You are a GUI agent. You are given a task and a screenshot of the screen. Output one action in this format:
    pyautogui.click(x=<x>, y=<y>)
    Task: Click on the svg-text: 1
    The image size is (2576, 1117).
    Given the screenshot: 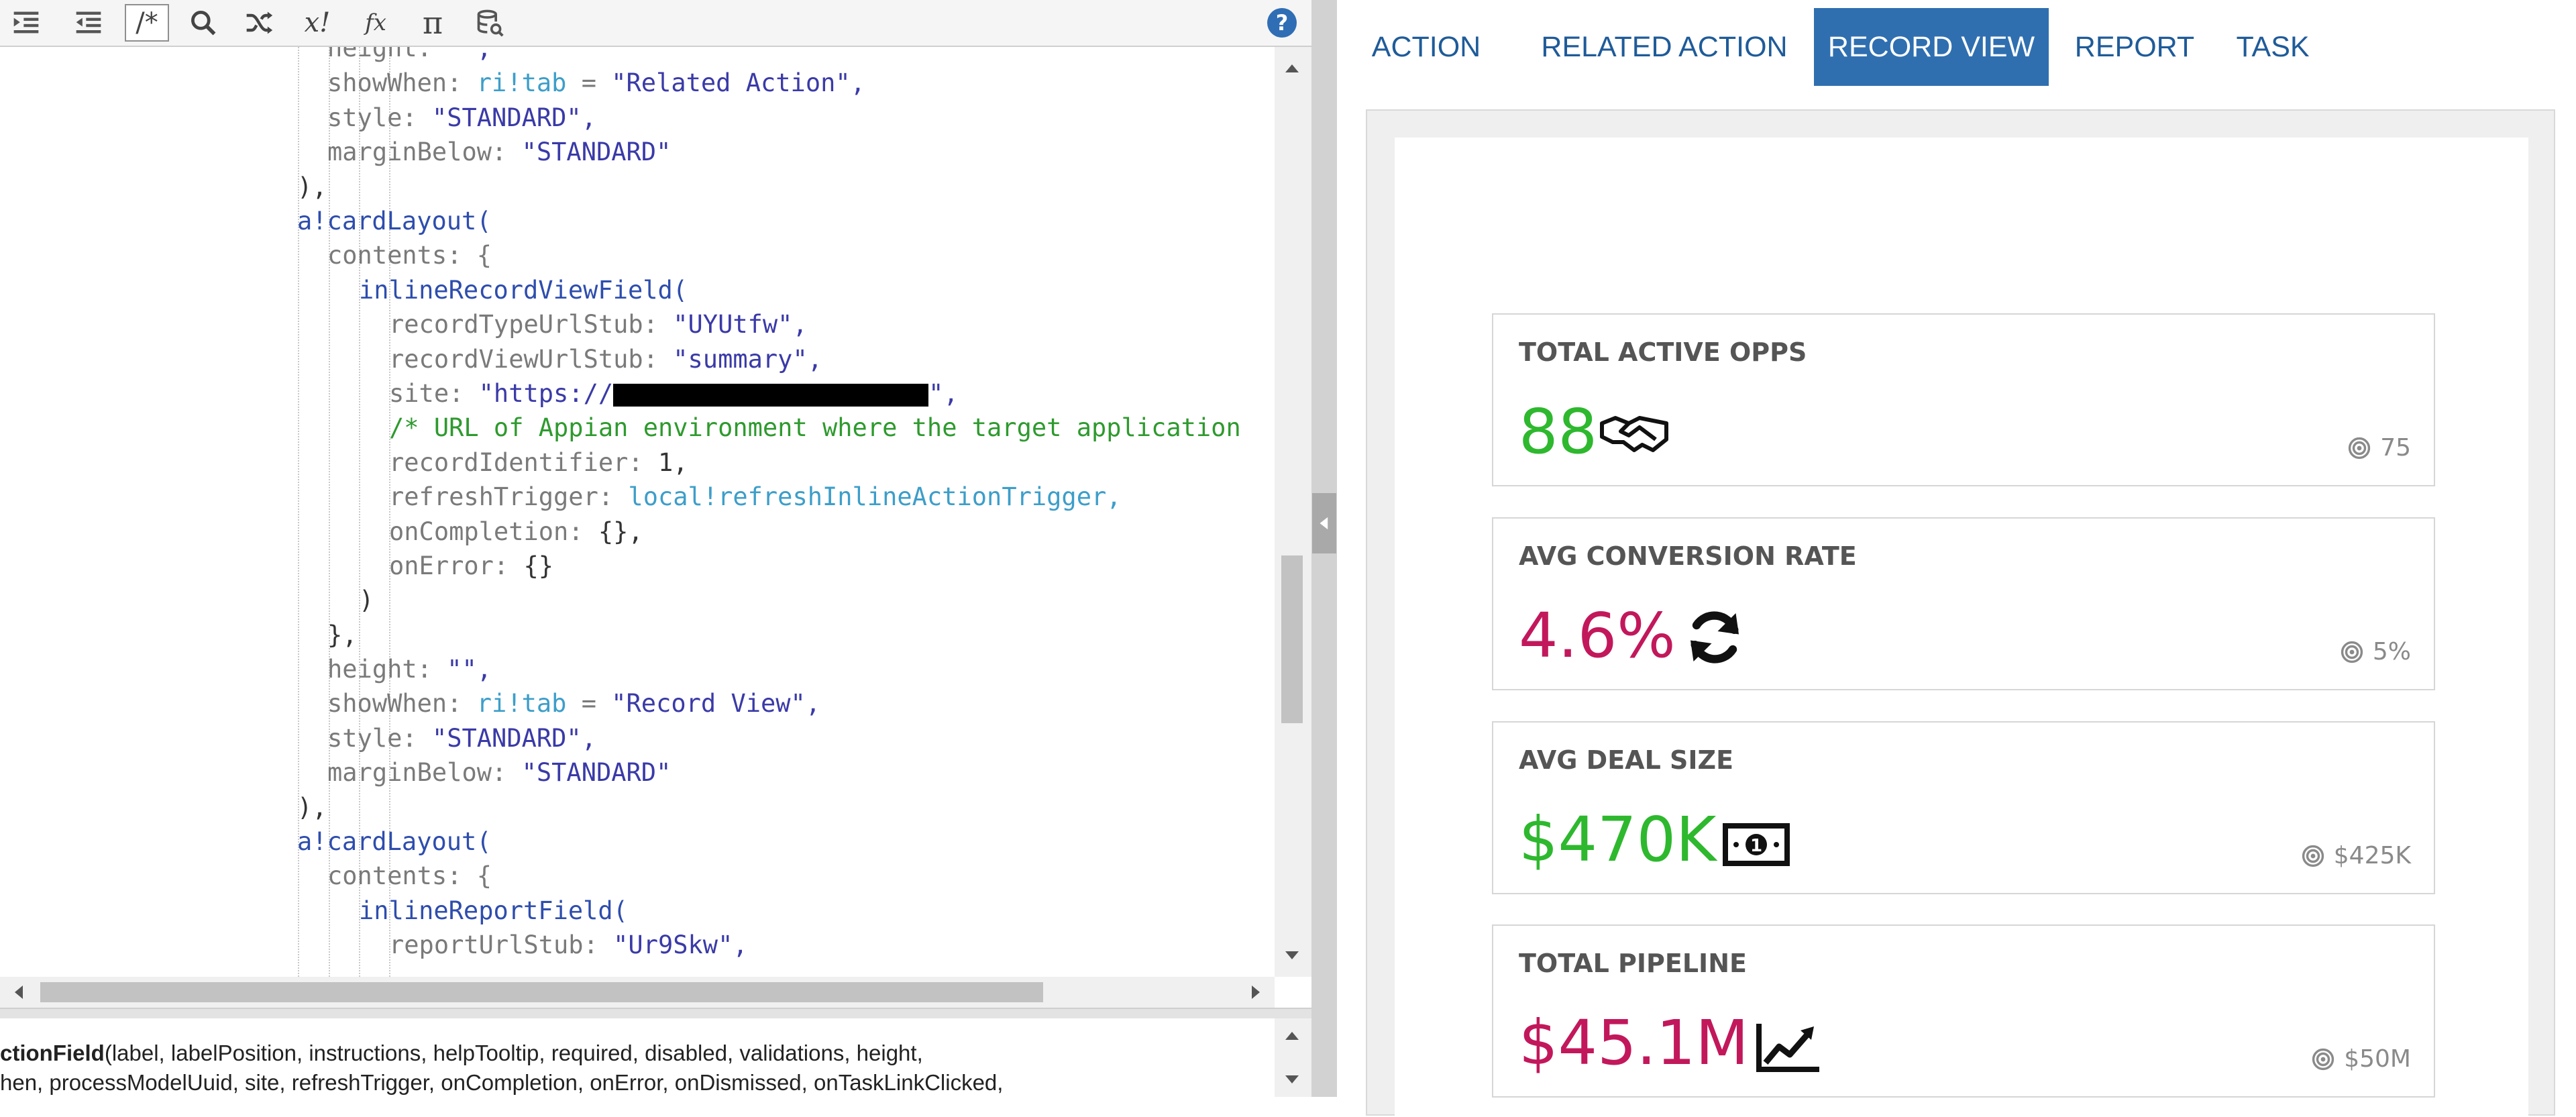 What is the action you would take?
    pyautogui.click(x=1756, y=846)
    